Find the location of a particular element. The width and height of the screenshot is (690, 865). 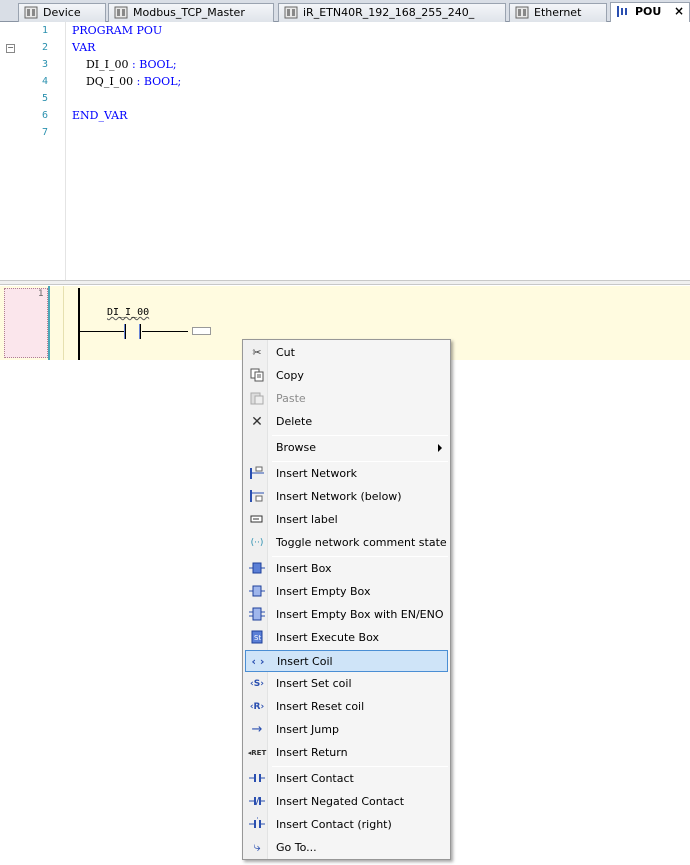

menu-item-insert-contact: Insert Contact is located at coordinates (346, 779).